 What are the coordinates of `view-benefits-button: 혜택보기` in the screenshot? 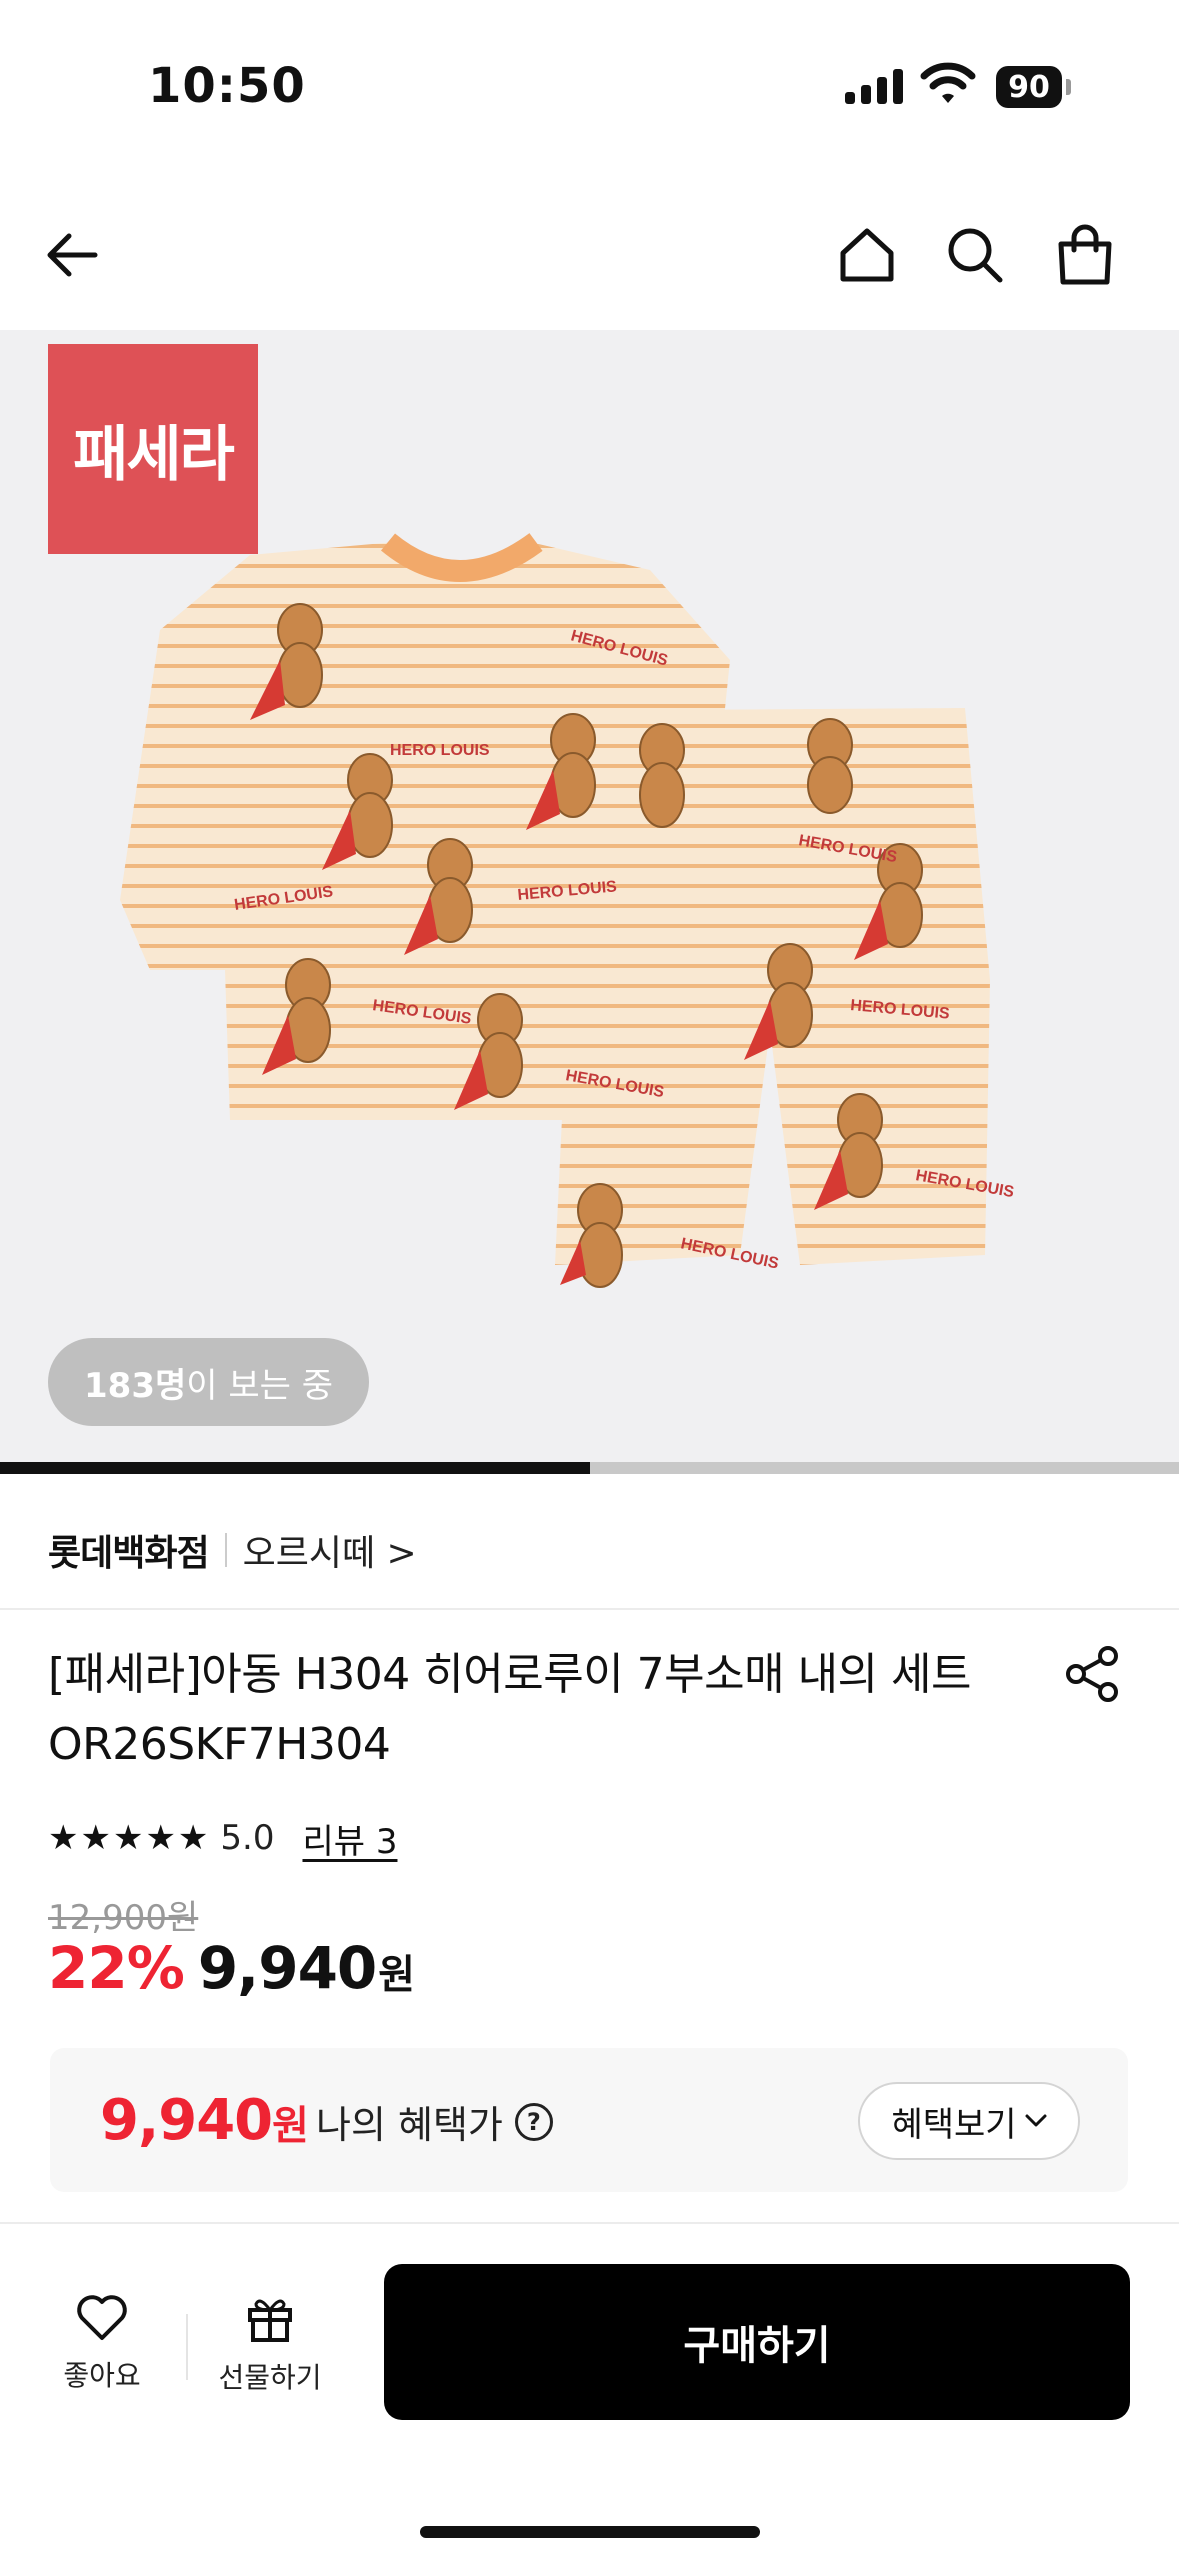 It's located at (969, 2121).